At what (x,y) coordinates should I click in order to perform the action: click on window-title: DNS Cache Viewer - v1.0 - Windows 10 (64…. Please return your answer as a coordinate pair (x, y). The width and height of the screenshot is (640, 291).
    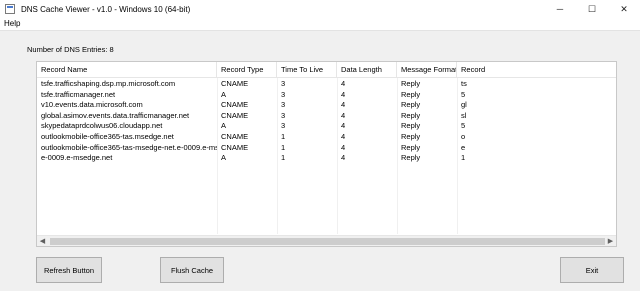
    Looking at the image, I should click on (106, 9).